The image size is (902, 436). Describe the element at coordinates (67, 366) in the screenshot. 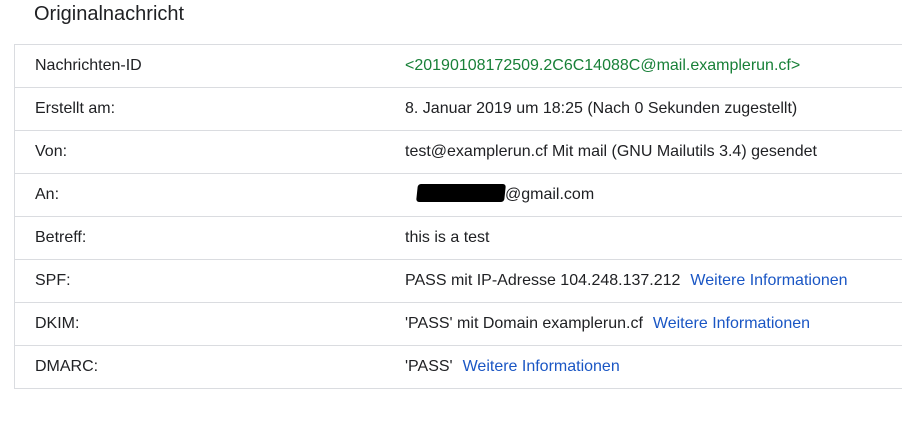

I see `row-label: DMARC:` at that location.